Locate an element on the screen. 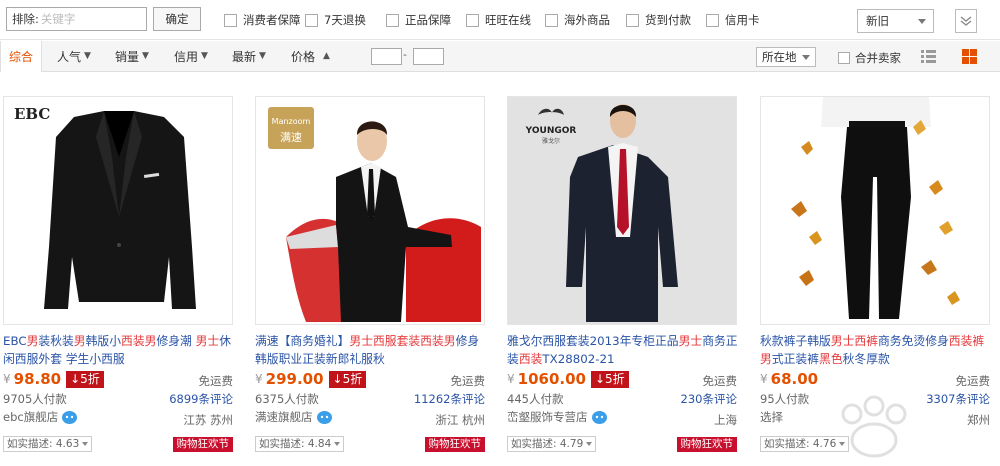 The height and width of the screenshot is (466, 1000). svg-text: 雅戈尔 is located at coordinates (551, 141).